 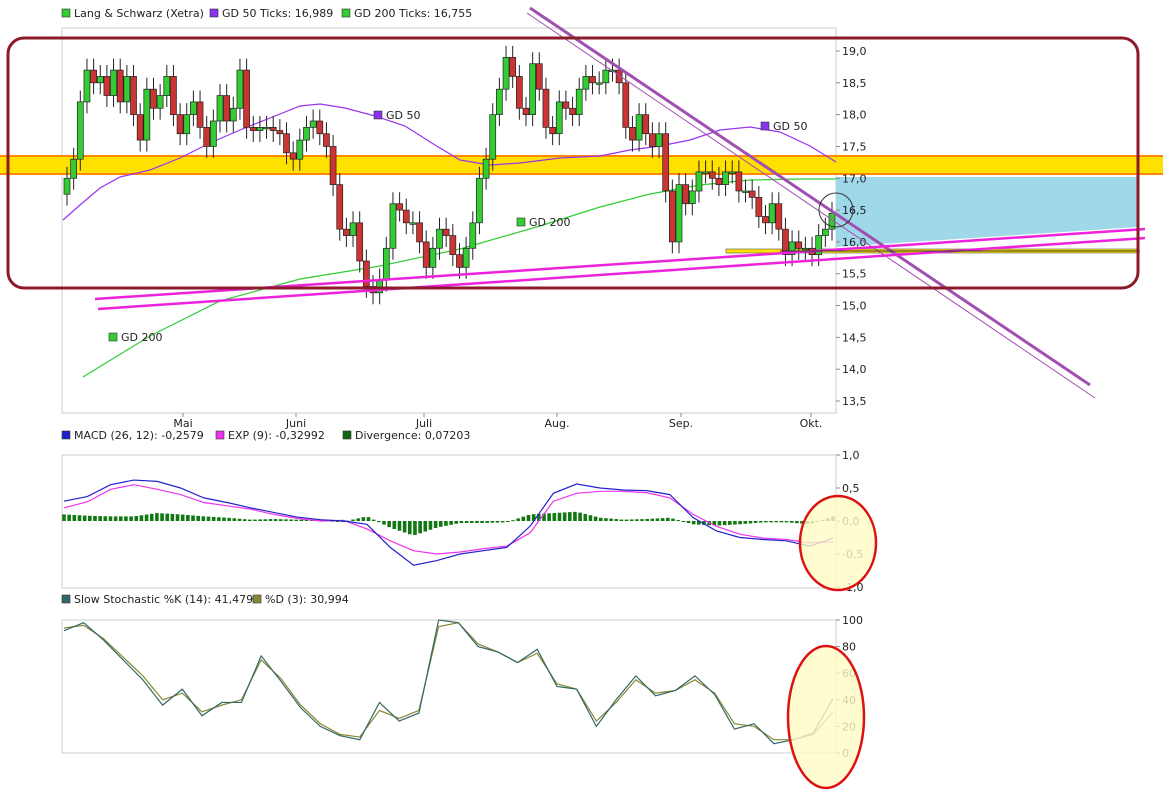 What do you see at coordinates (139, 13) in the screenshot?
I see `price-legend-item: Lang & Schwarz (Xetra)` at bounding box center [139, 13].